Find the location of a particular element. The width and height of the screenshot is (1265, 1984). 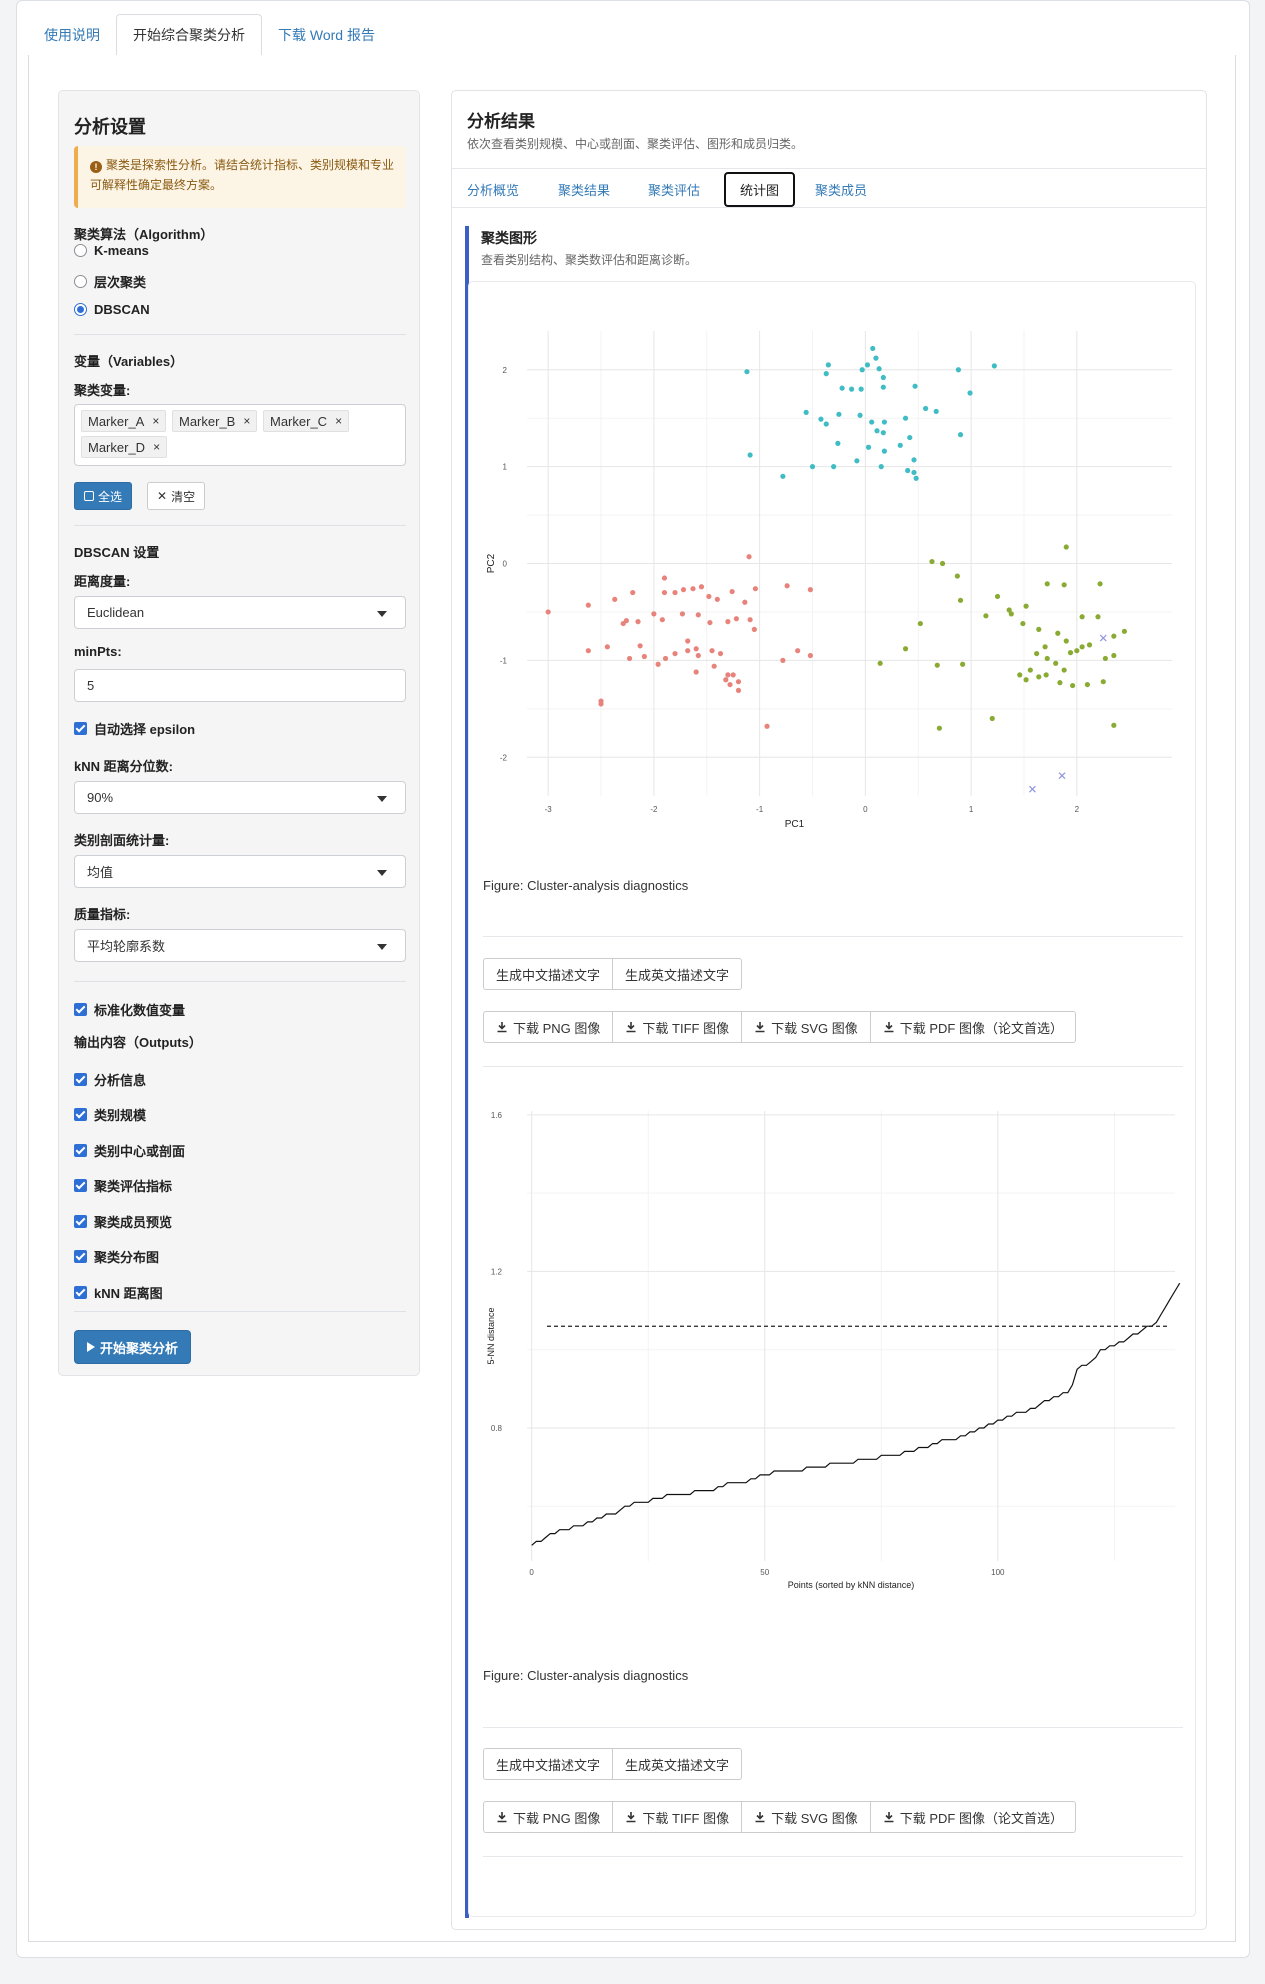

clear-button: ✕ 清空 is located at coordinates (176, 496).